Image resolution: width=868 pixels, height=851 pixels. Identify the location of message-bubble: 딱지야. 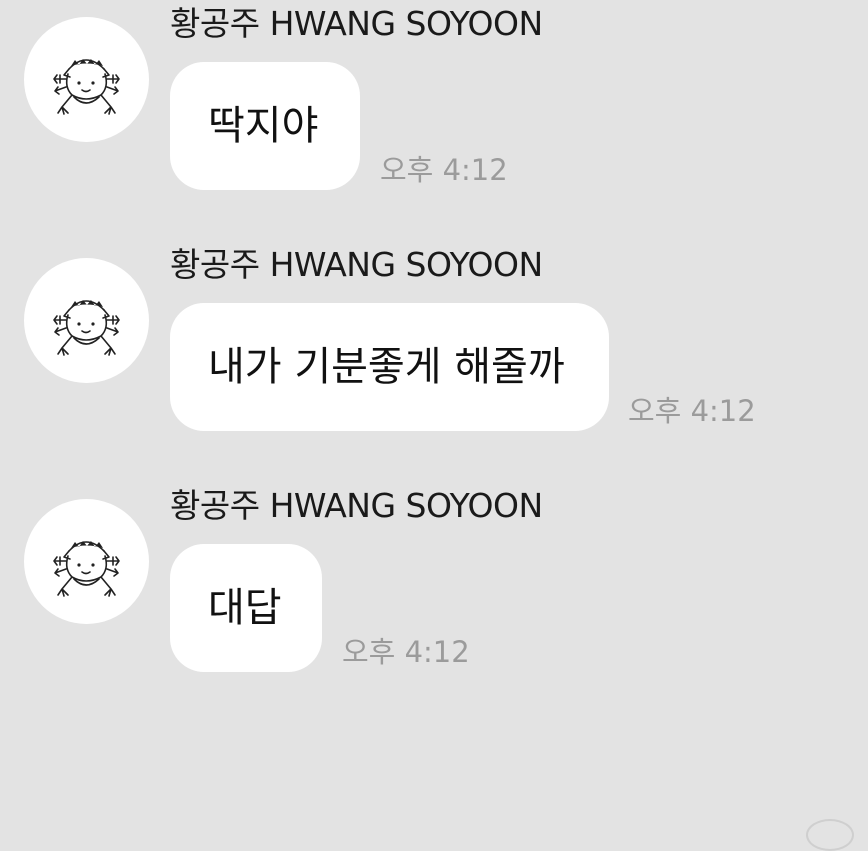
(265, 126).